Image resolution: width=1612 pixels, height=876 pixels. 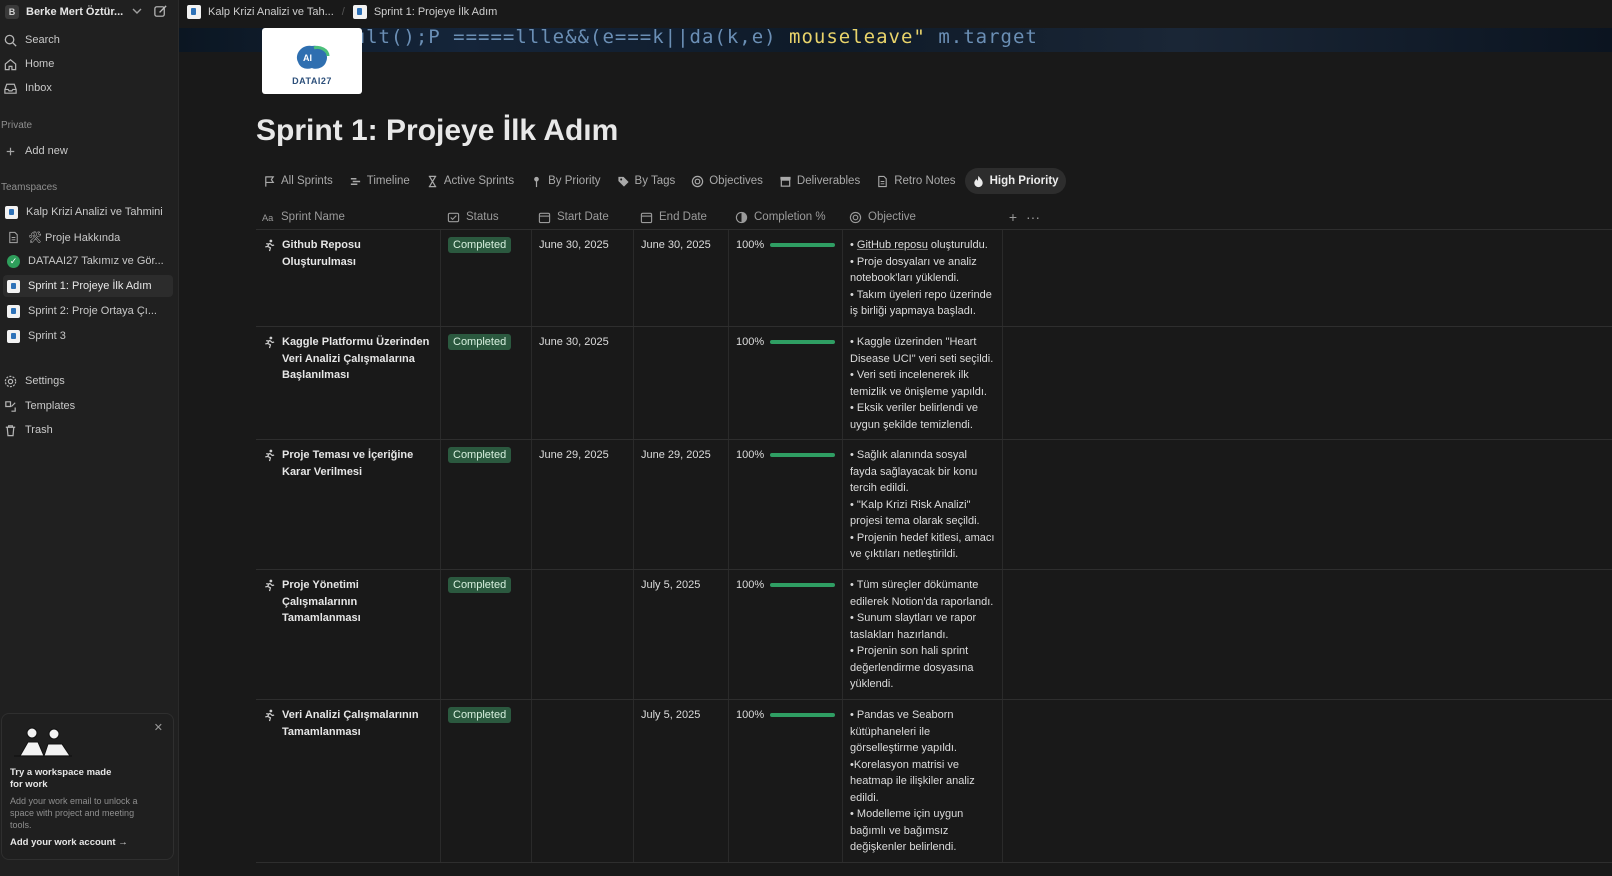 I want to click on column-header-sprint-name: Aa Sprint Name, so click(x=348, y=217).